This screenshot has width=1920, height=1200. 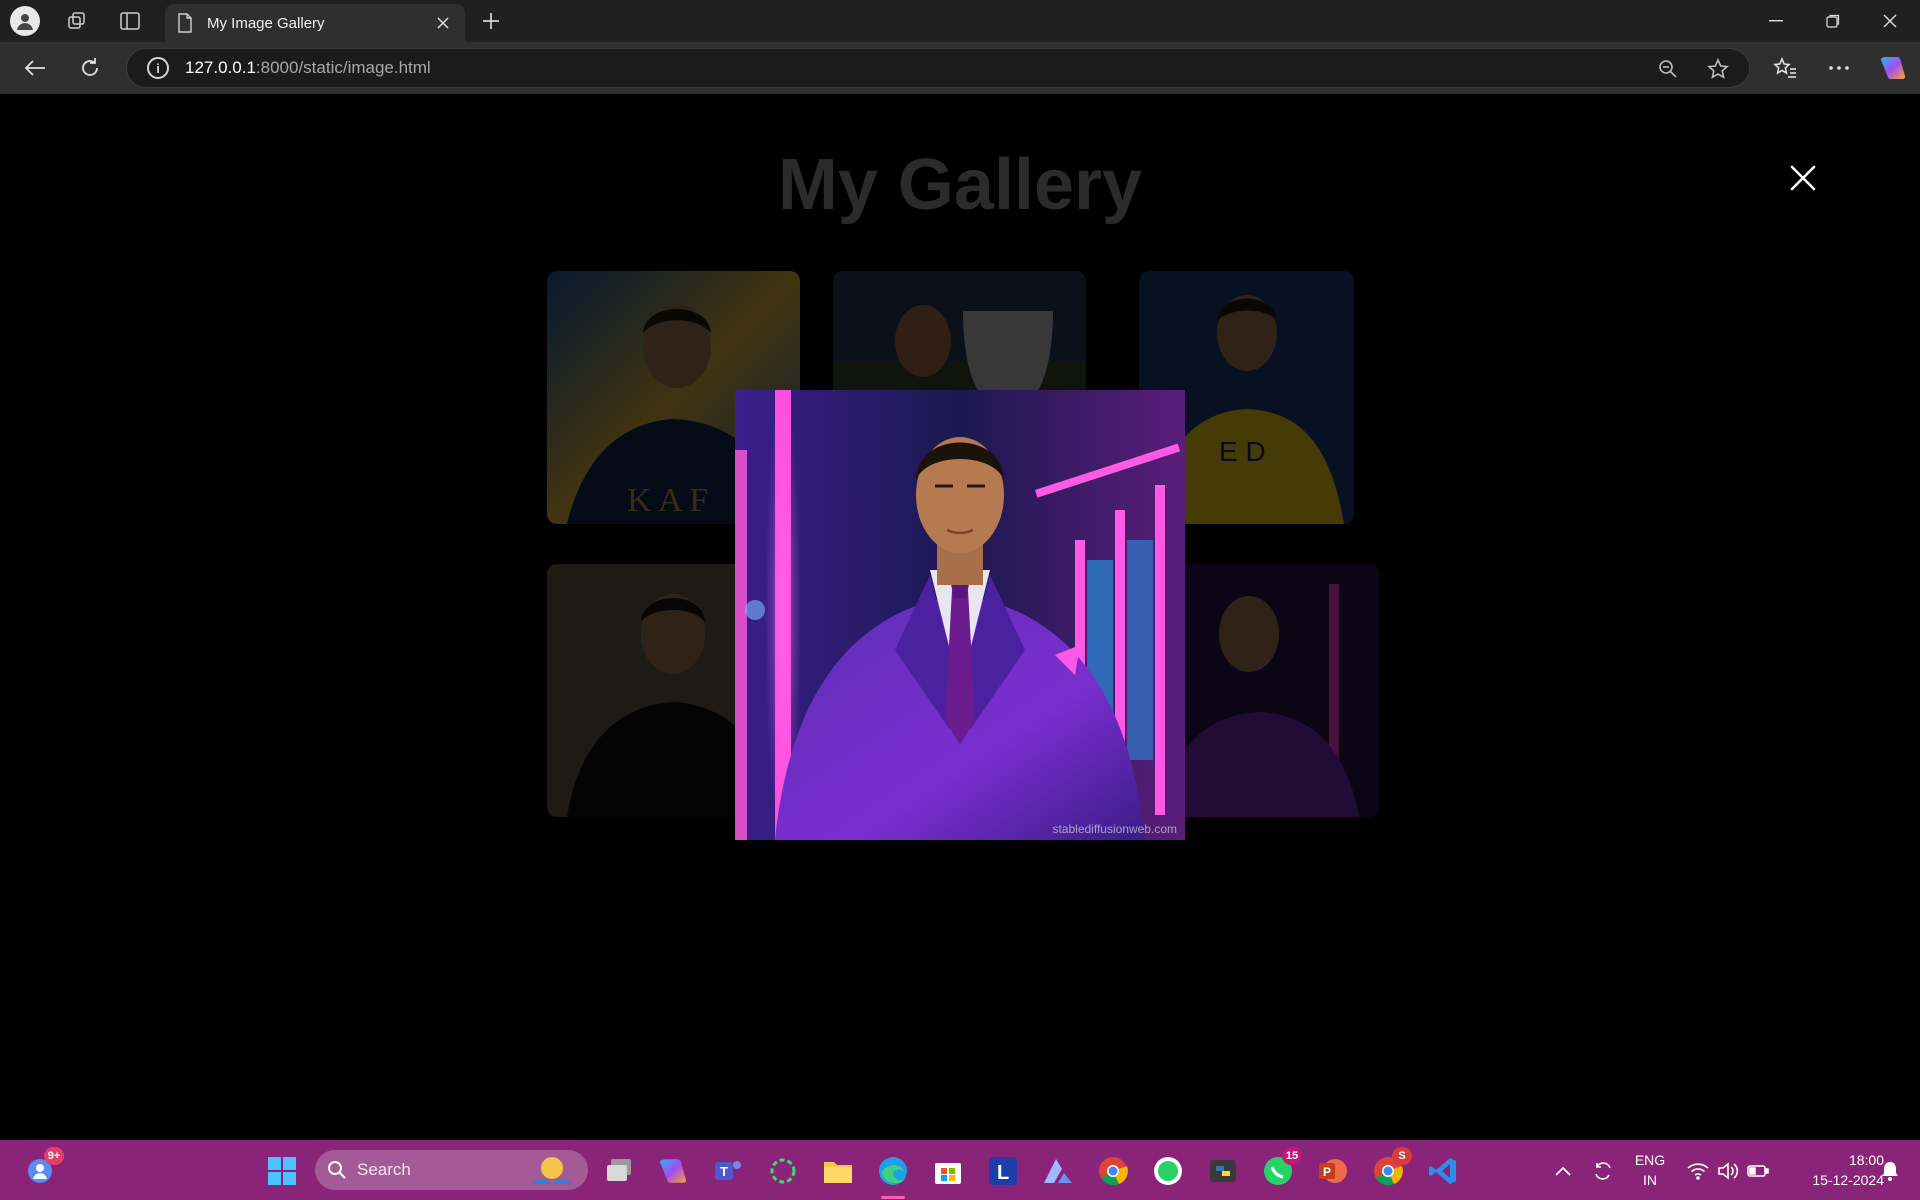 I want to click on favorite-star-icon, so click(x=1718, y=69).